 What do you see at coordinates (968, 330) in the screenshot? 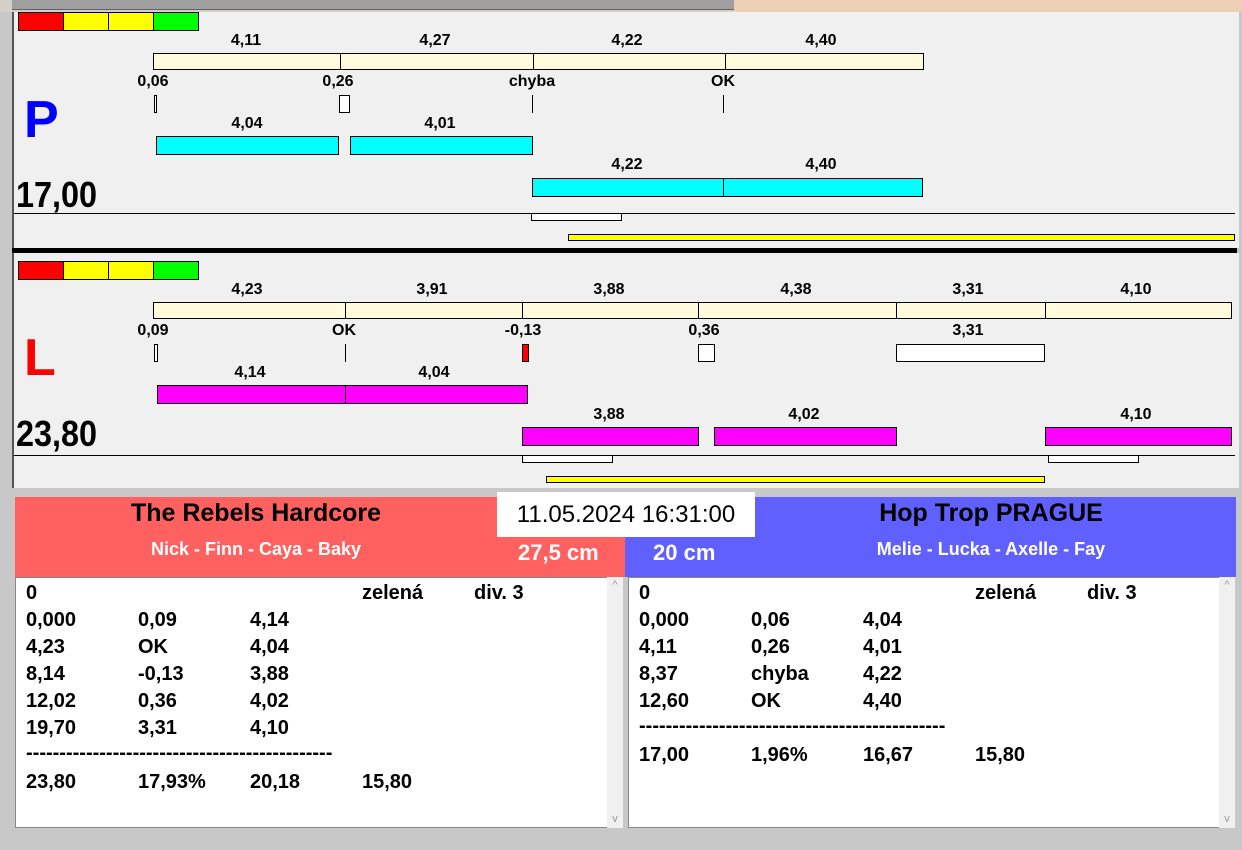
I see `sub-label: 3,31` at bounding box center [968, 330].